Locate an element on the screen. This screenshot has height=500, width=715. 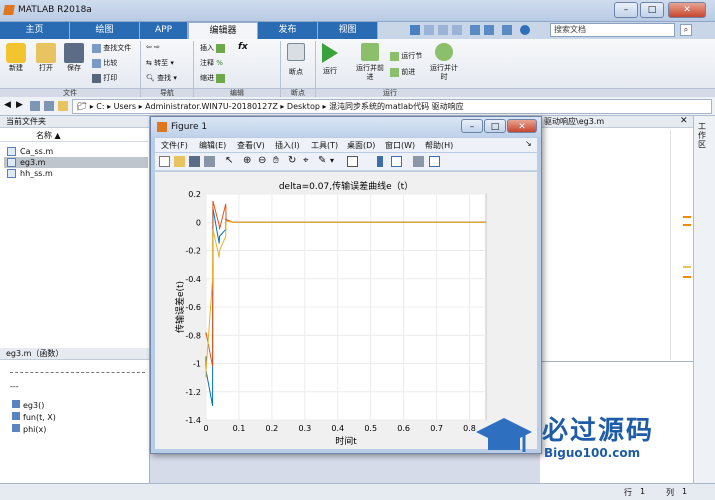
run-advance-icon is located at coordinates (370, 52).